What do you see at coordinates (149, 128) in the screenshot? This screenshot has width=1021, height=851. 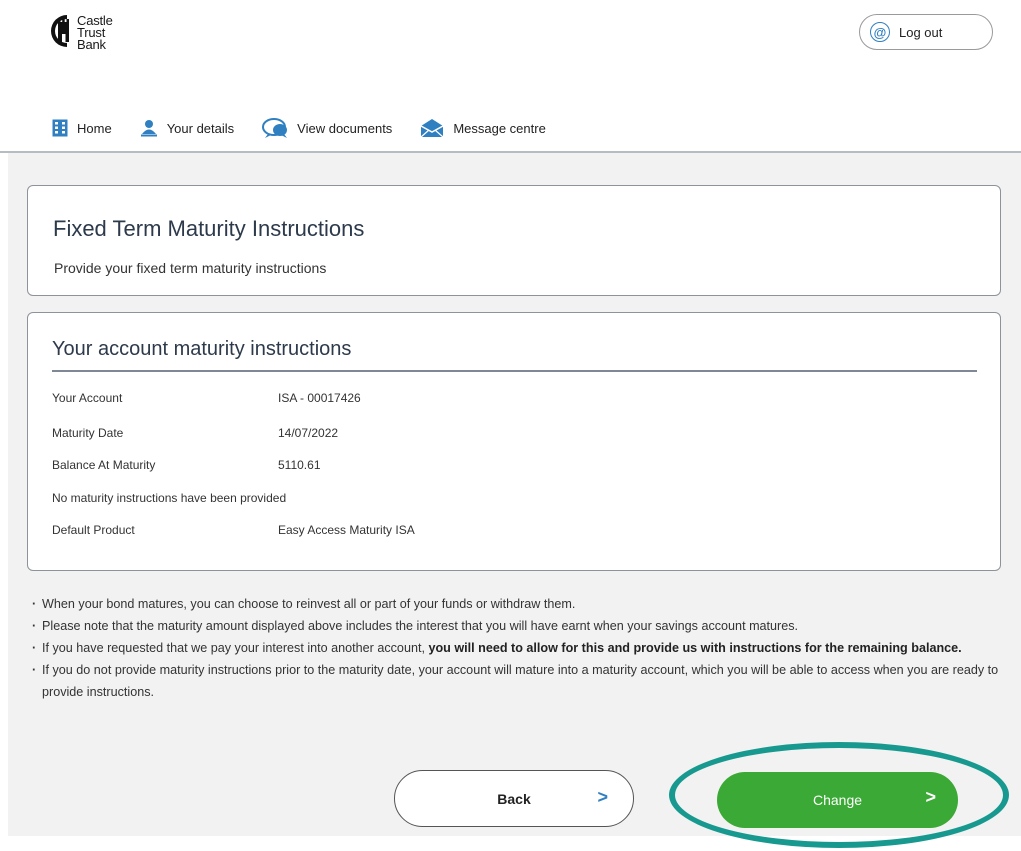 I see `person-icon` at bounding box center [149, 128].